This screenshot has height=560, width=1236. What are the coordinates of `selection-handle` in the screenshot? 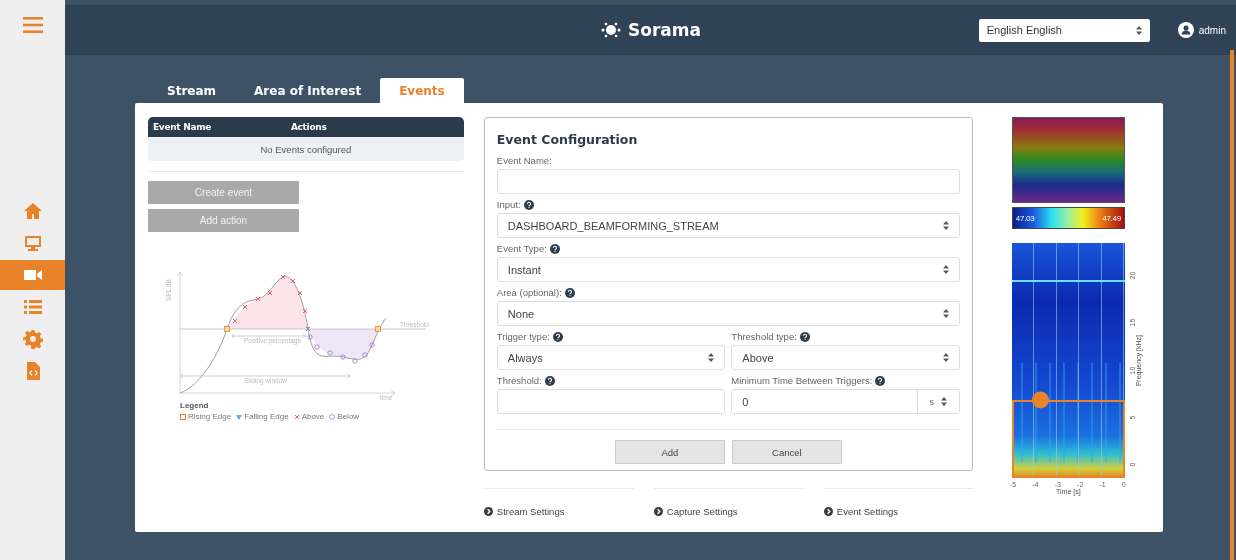 It's located at (1040, 400).